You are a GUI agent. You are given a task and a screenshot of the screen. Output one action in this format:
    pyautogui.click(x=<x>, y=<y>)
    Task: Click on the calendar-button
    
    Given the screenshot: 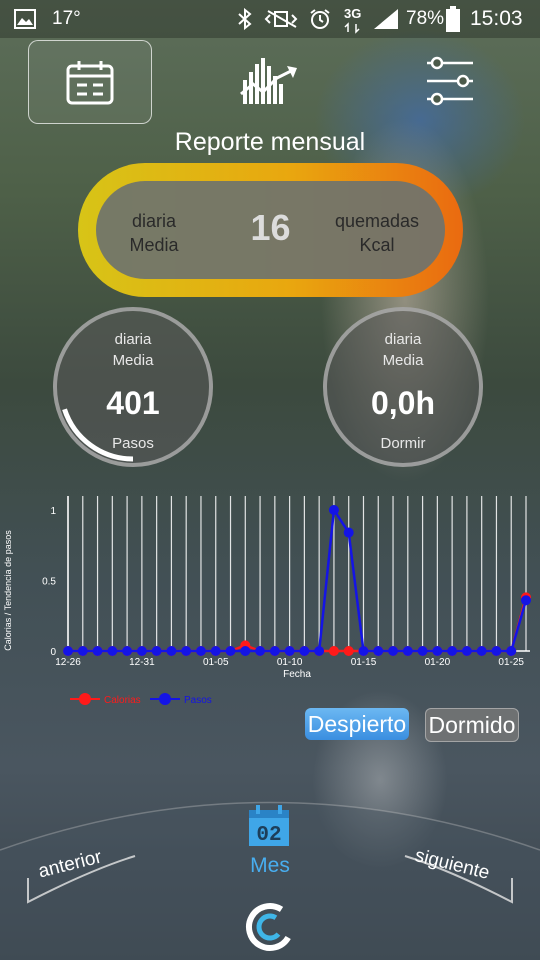 What is the action you would take?
    pyautogui.click(x=90, y=82)
    